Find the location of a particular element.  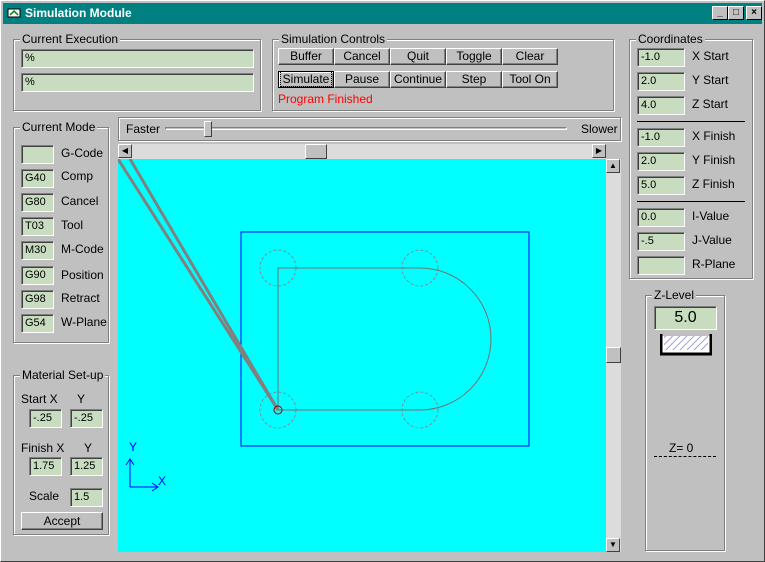

scale-field: 1.5 is located at coordinates (86, 497).